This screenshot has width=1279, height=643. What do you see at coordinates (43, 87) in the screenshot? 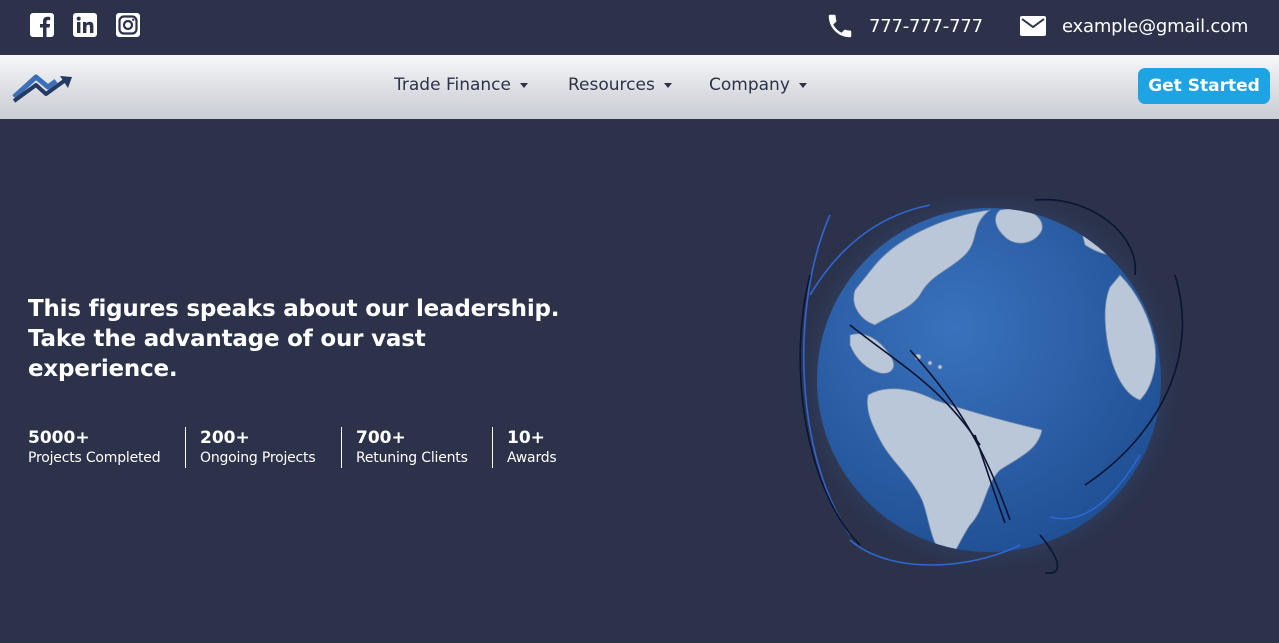
I see `brand-logo` at bounding box center [43, 87].